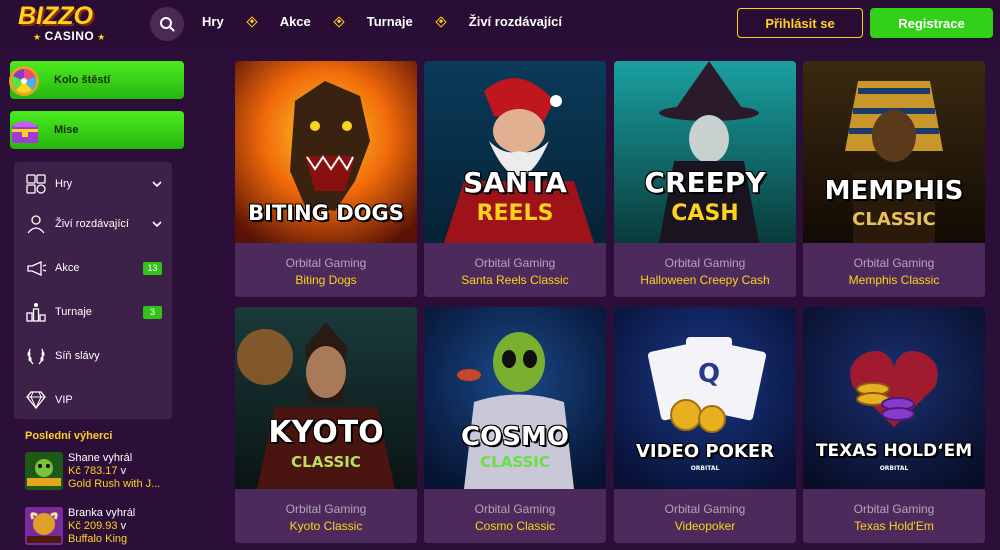 The image size is (1000, 550). I want to click on game-art-title: BITING DOGS, so click(326, 213).